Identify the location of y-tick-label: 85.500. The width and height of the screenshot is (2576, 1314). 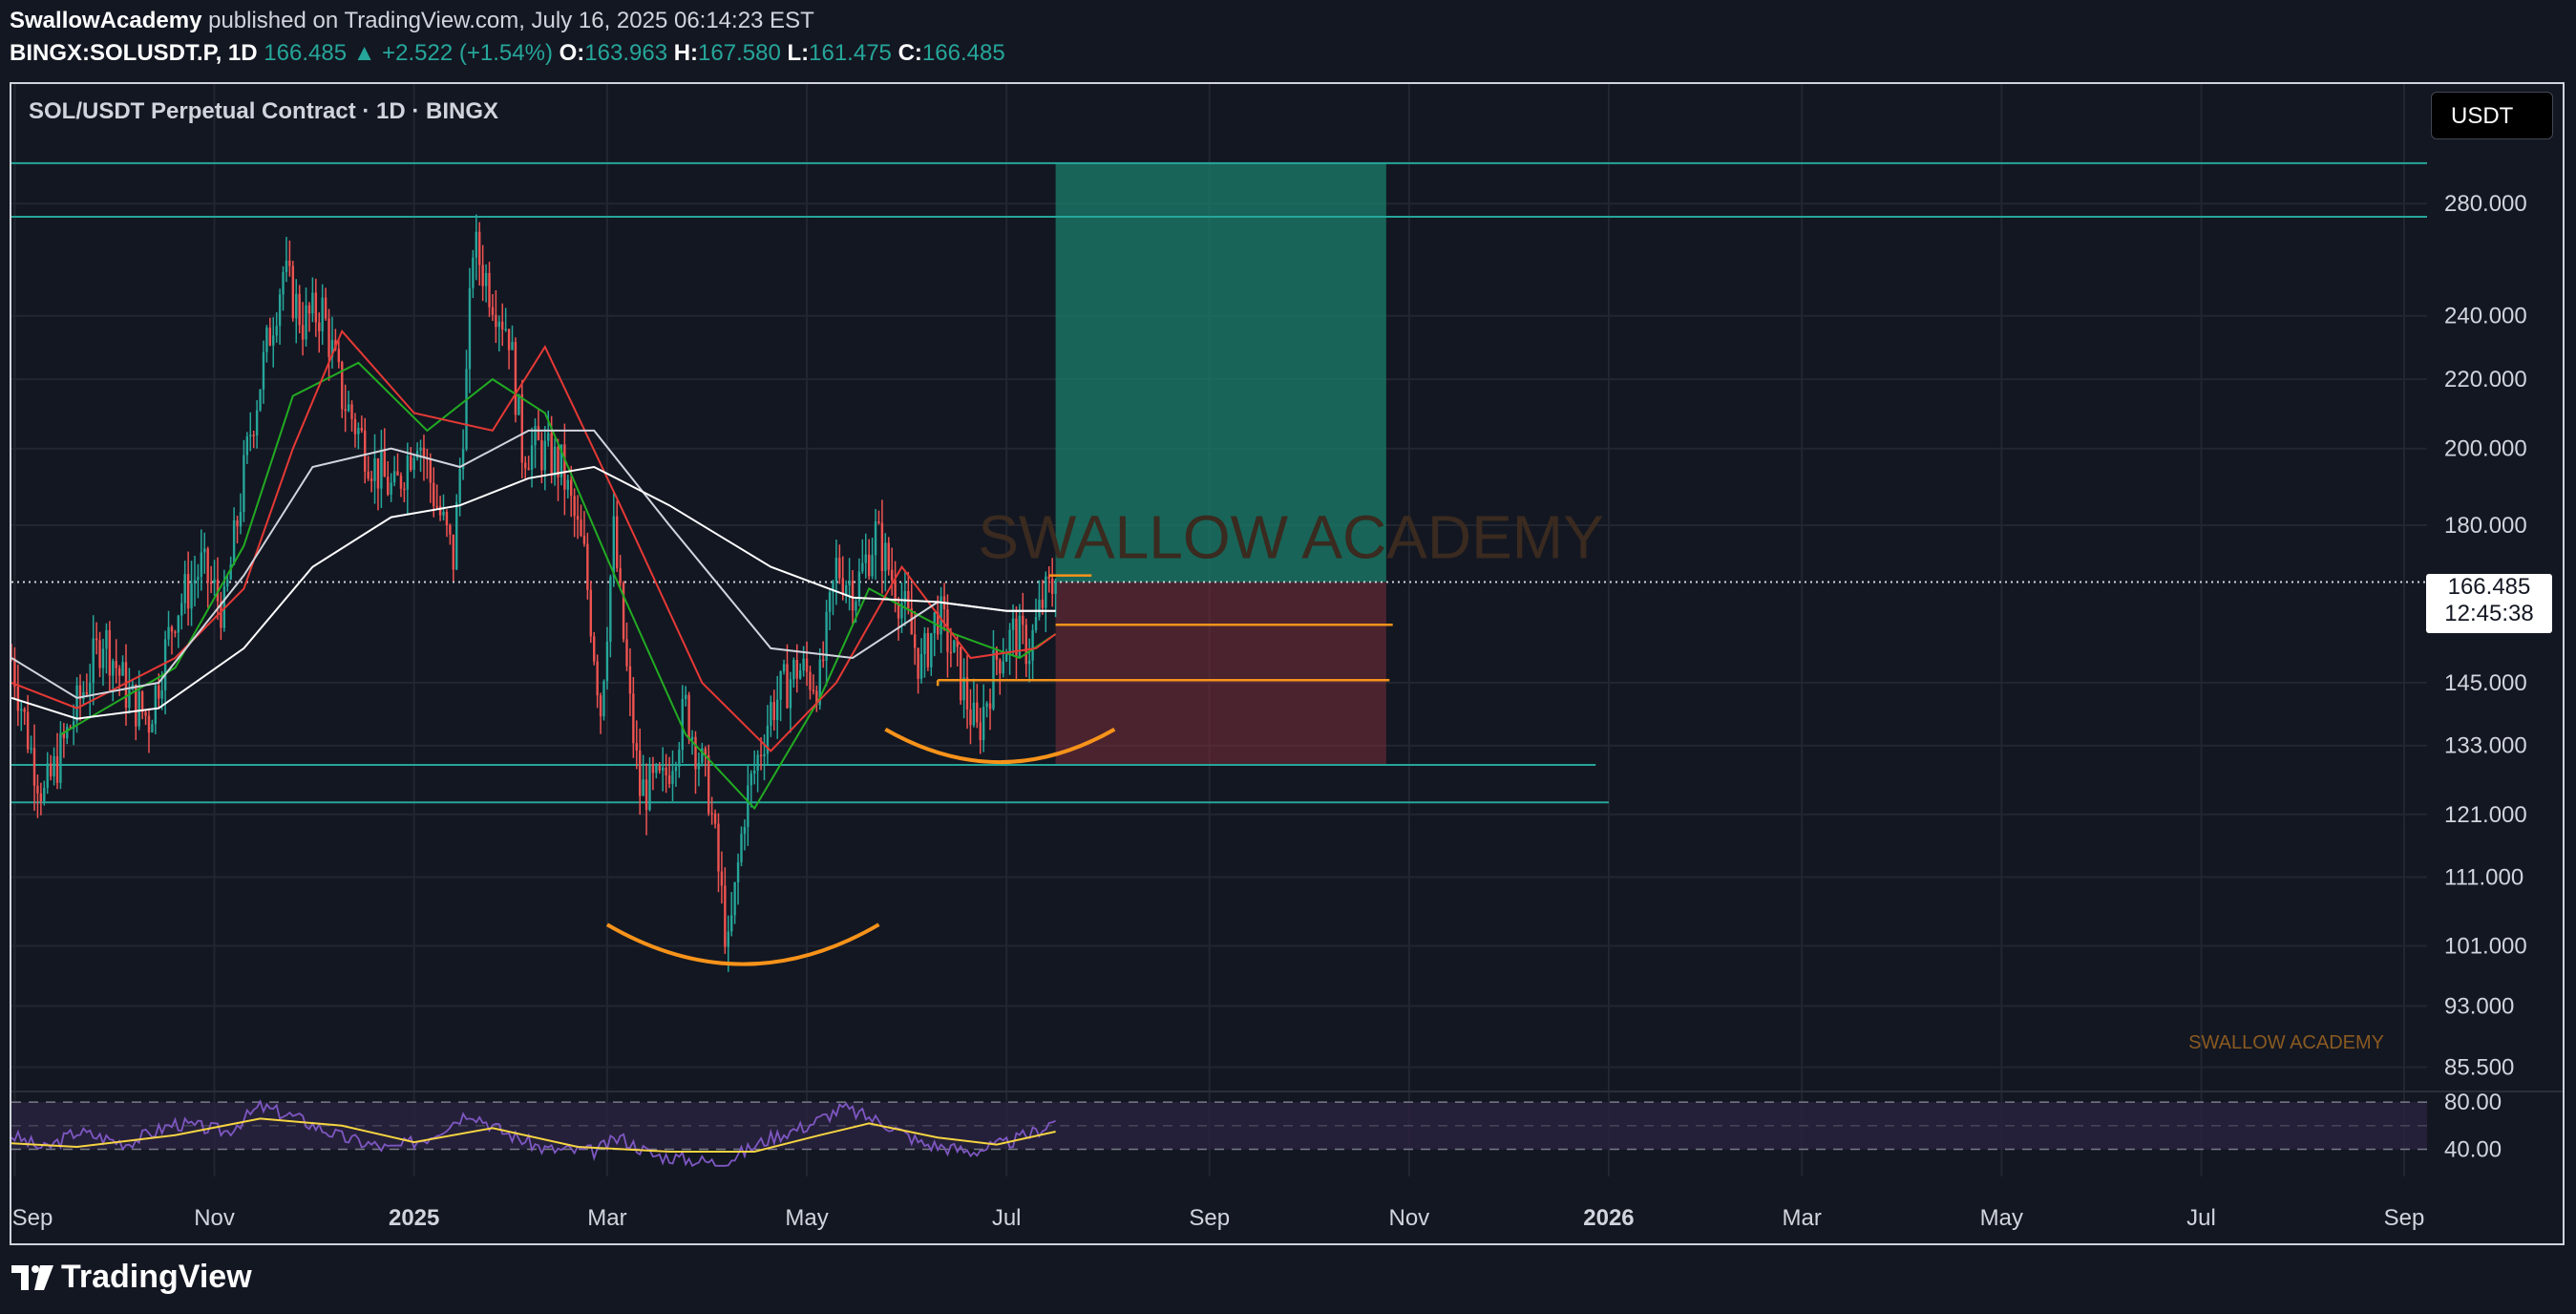
(2479, 1068).